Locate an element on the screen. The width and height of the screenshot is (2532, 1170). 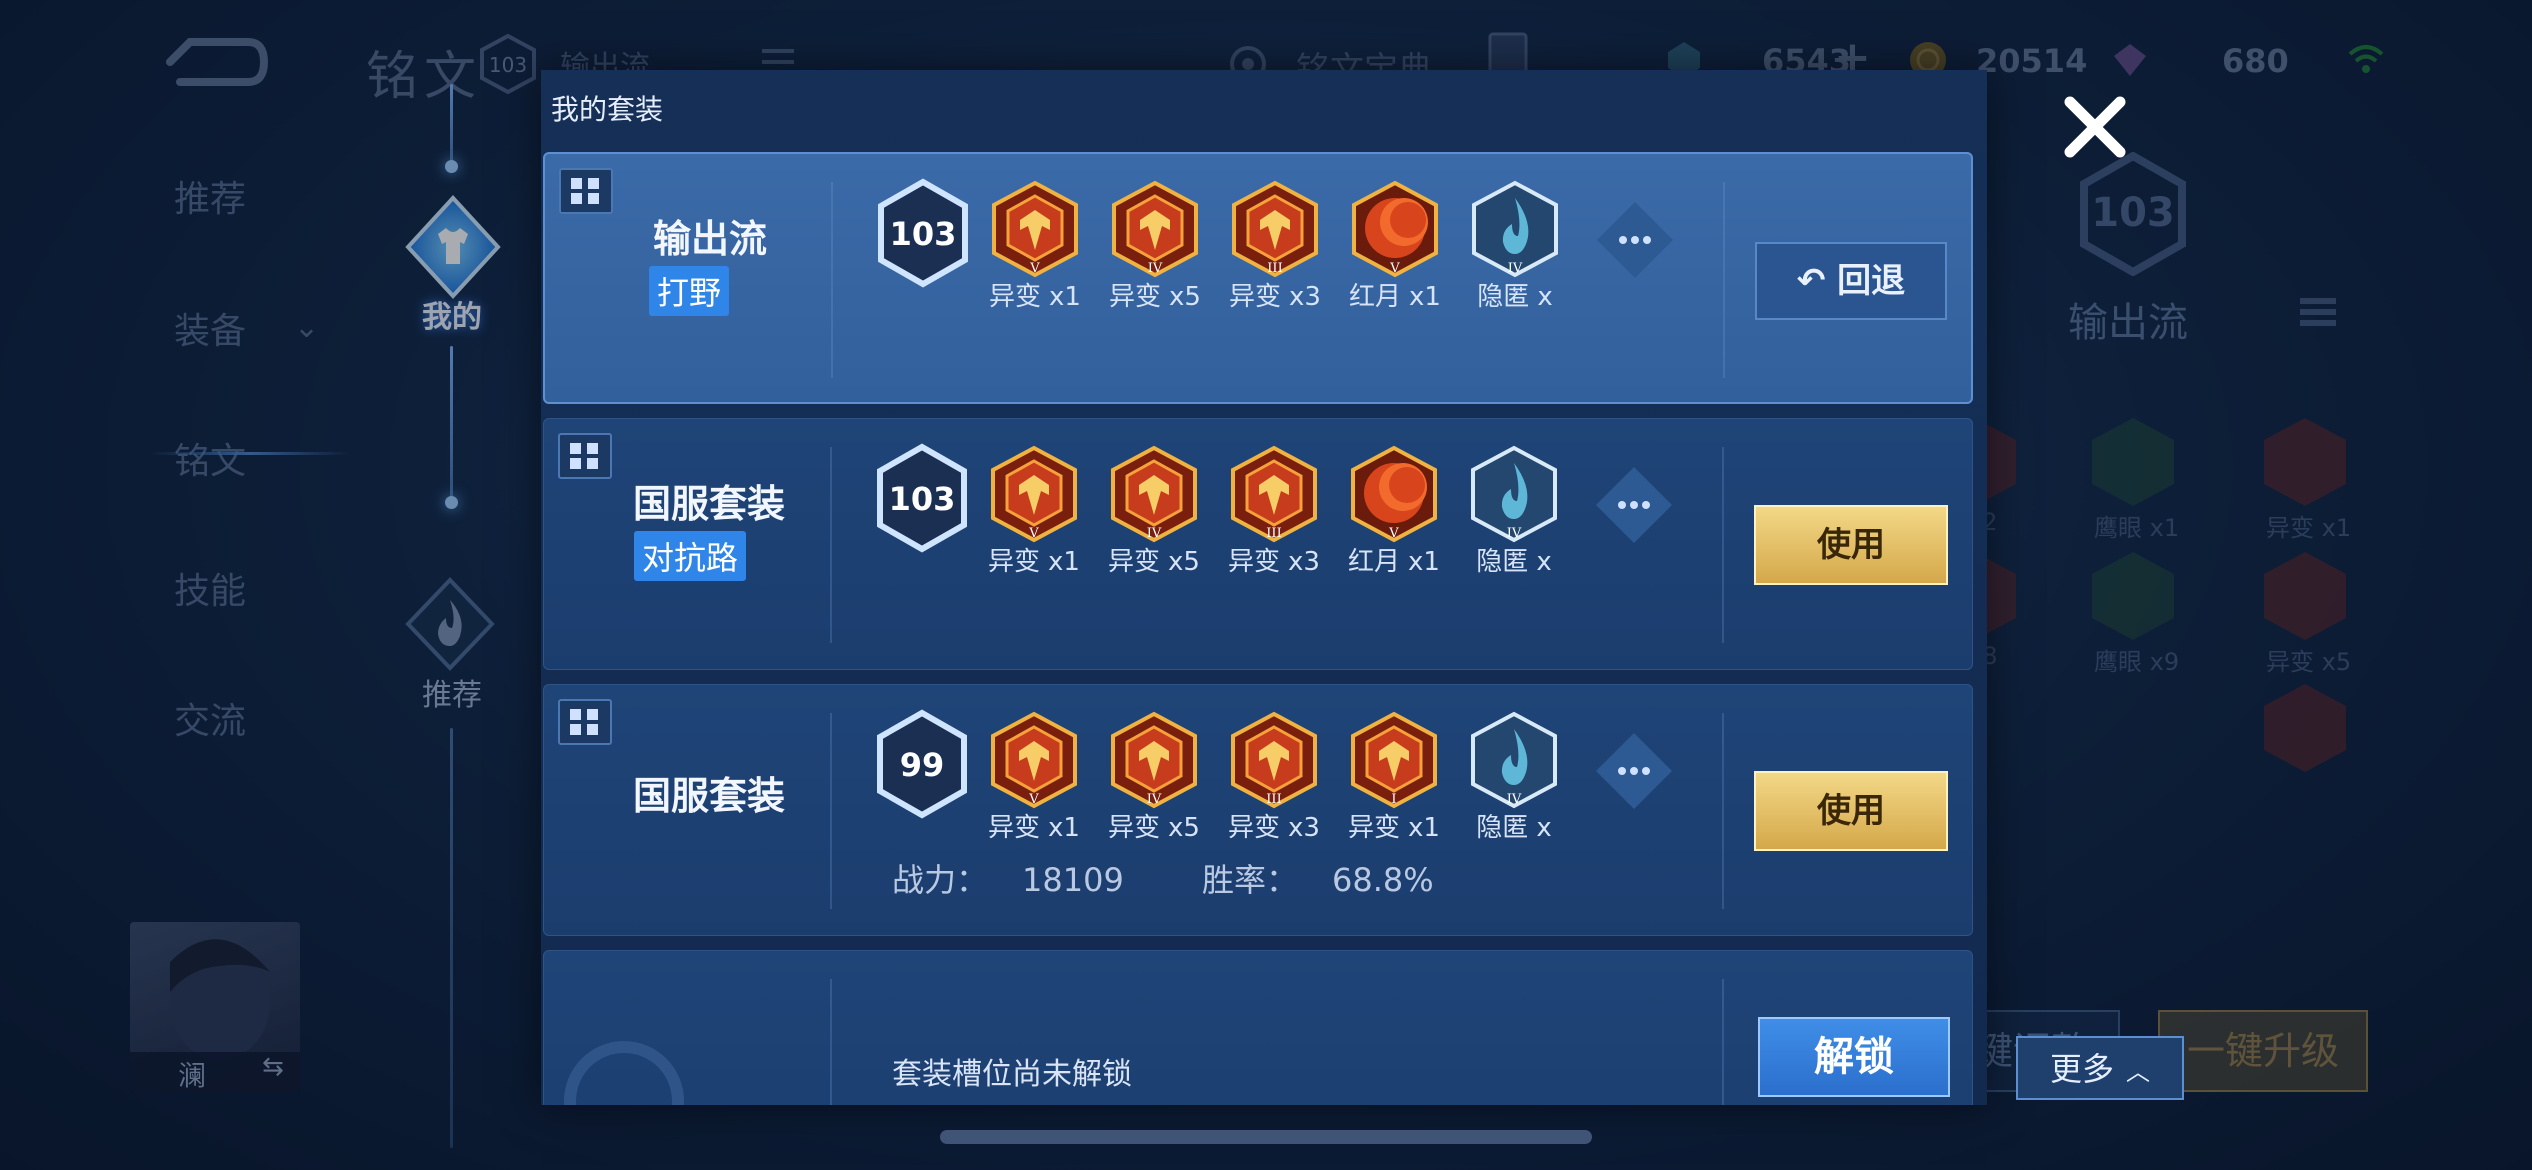
back-arrow-icon is located at coordinates (215, 62).